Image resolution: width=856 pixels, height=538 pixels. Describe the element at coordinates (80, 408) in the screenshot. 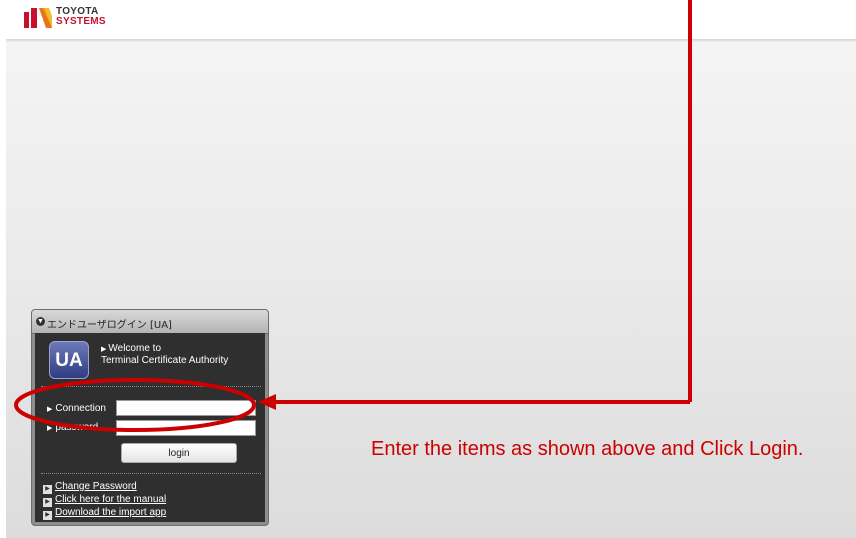

I see `connection-label-text: Connection` at that location.